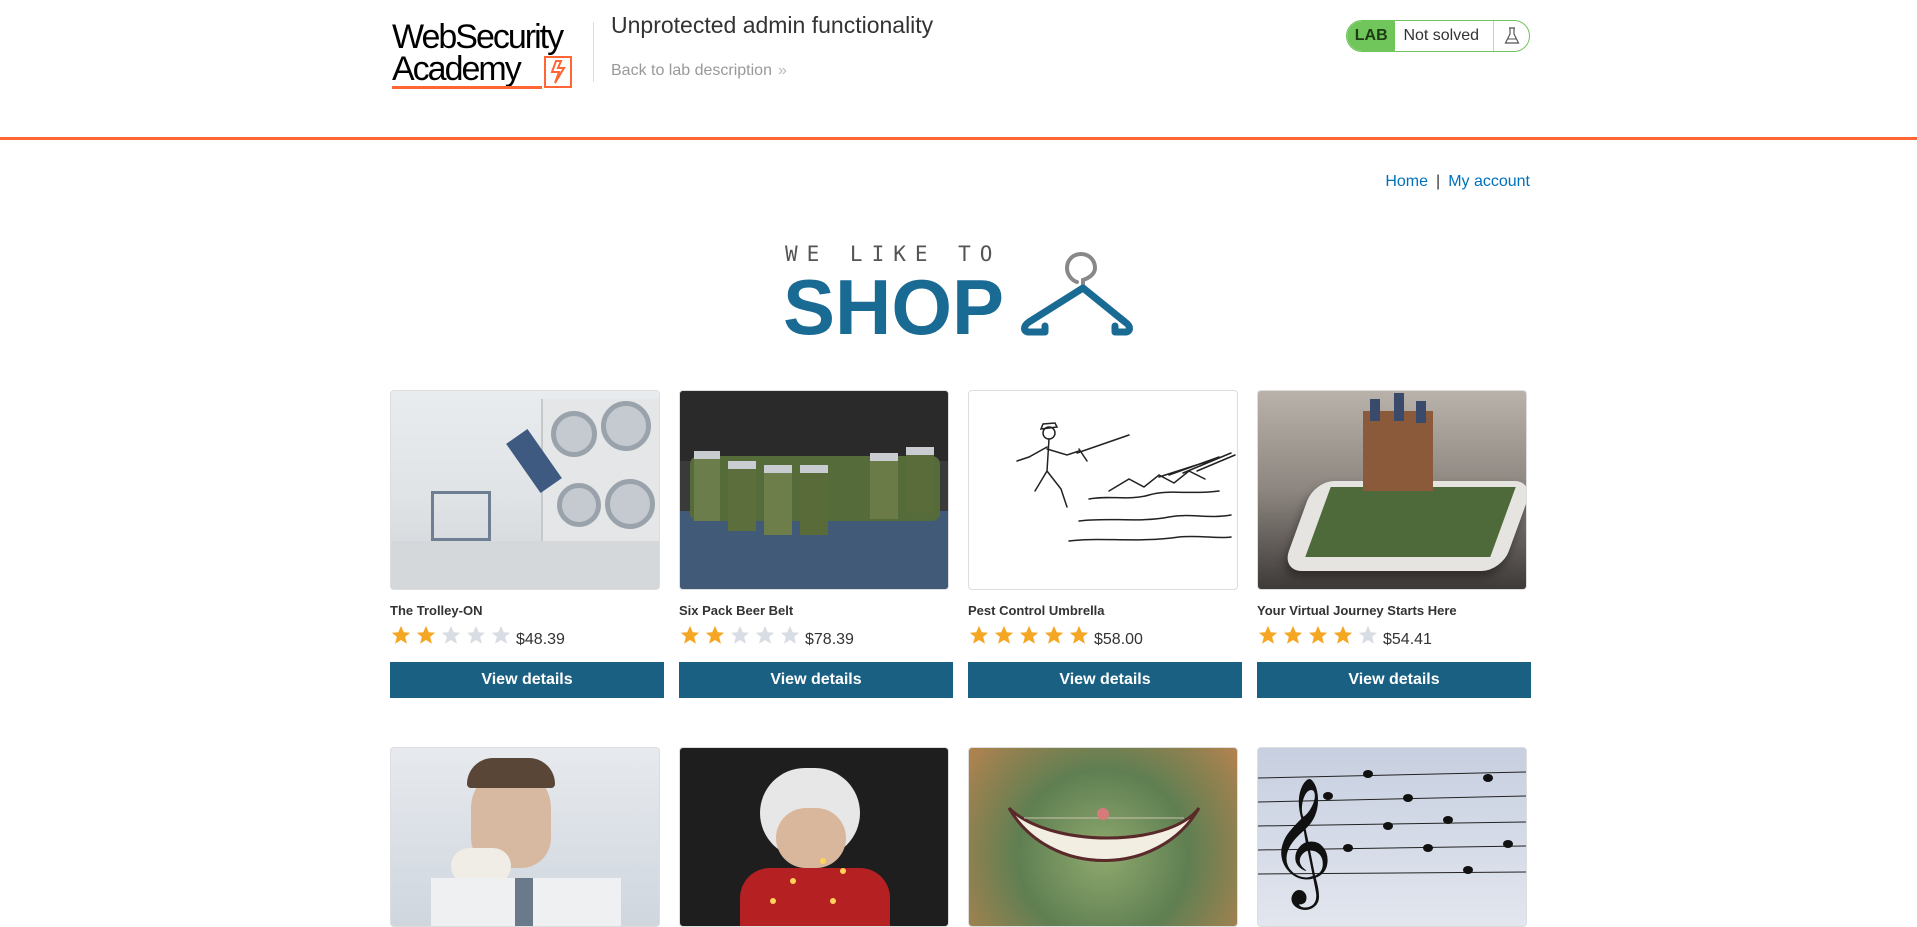 This screenshot has width=1917, height=927. I want to click on beer-belt-photo, so click(814, 490).